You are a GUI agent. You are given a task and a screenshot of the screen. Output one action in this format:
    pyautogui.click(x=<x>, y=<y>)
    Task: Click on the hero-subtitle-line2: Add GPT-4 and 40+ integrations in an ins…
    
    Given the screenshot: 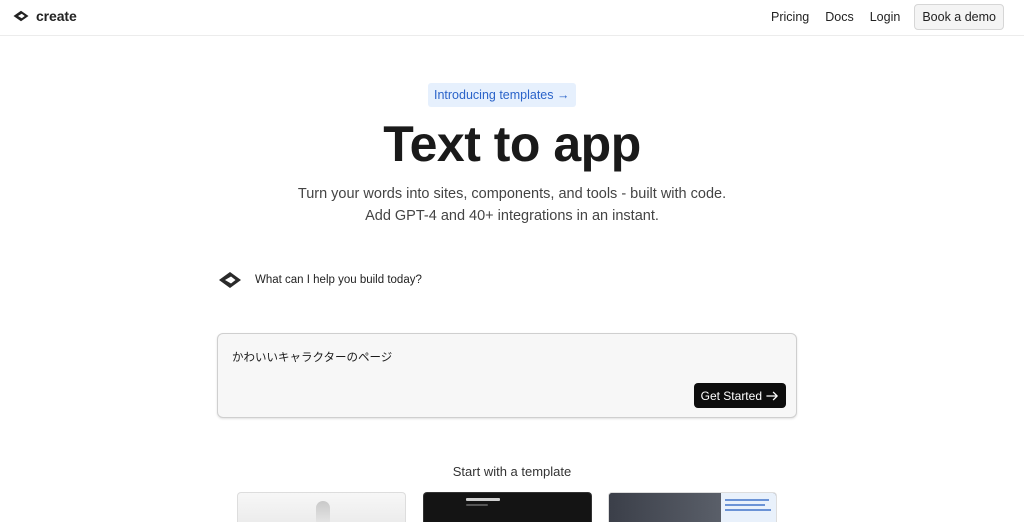 What is the action you would take?
    pyautogui.click(x=512, y=216)
    